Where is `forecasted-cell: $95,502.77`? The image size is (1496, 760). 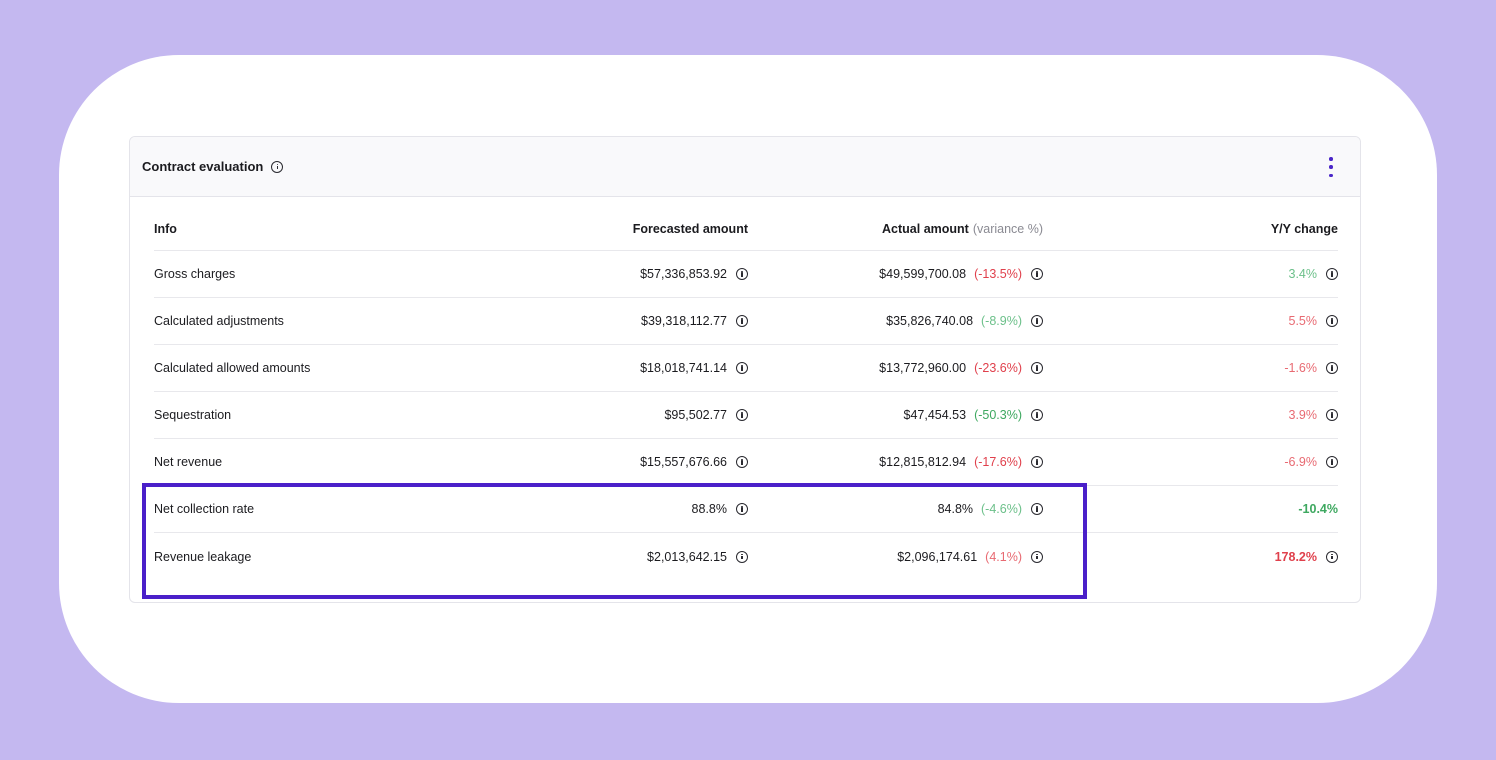 forecasted-cell: $95,502.77 is located at coordinates (706, 415).